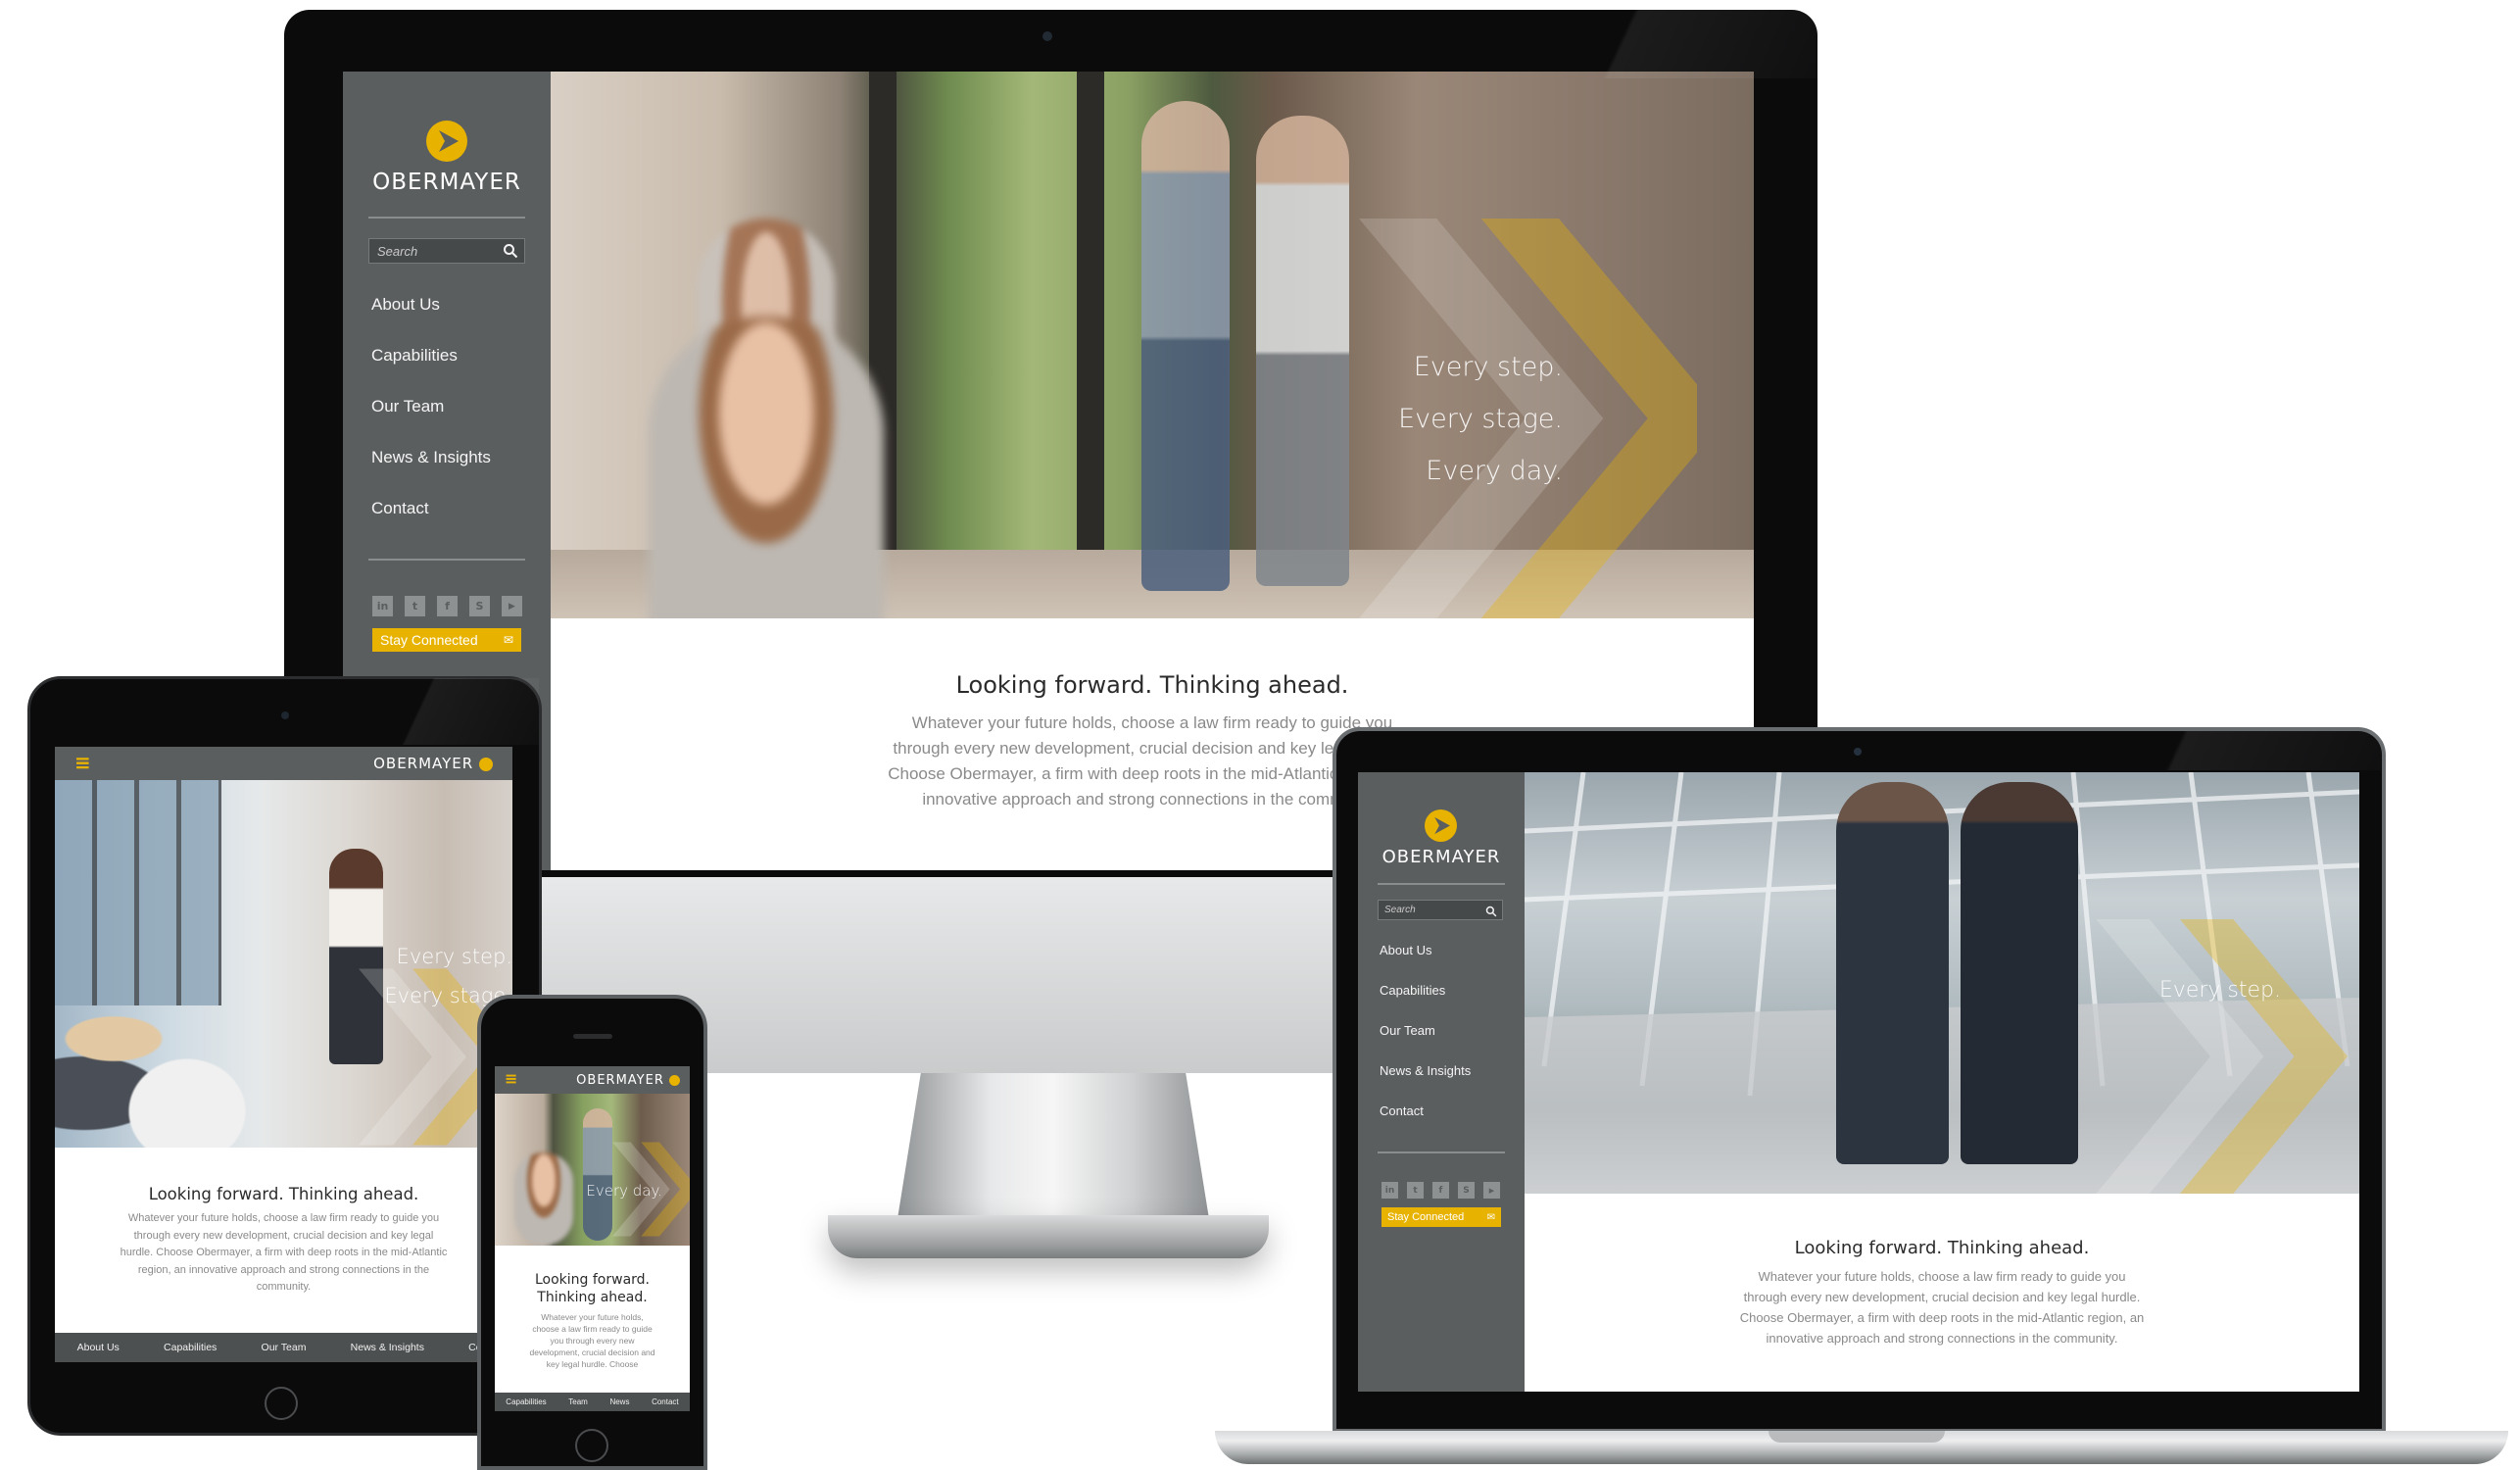  What do you see at coordinates (387, 1347) in the screenshot?
I see `bottom-nav-news-insights: News & Insights` at bounding box center [387, 1347].